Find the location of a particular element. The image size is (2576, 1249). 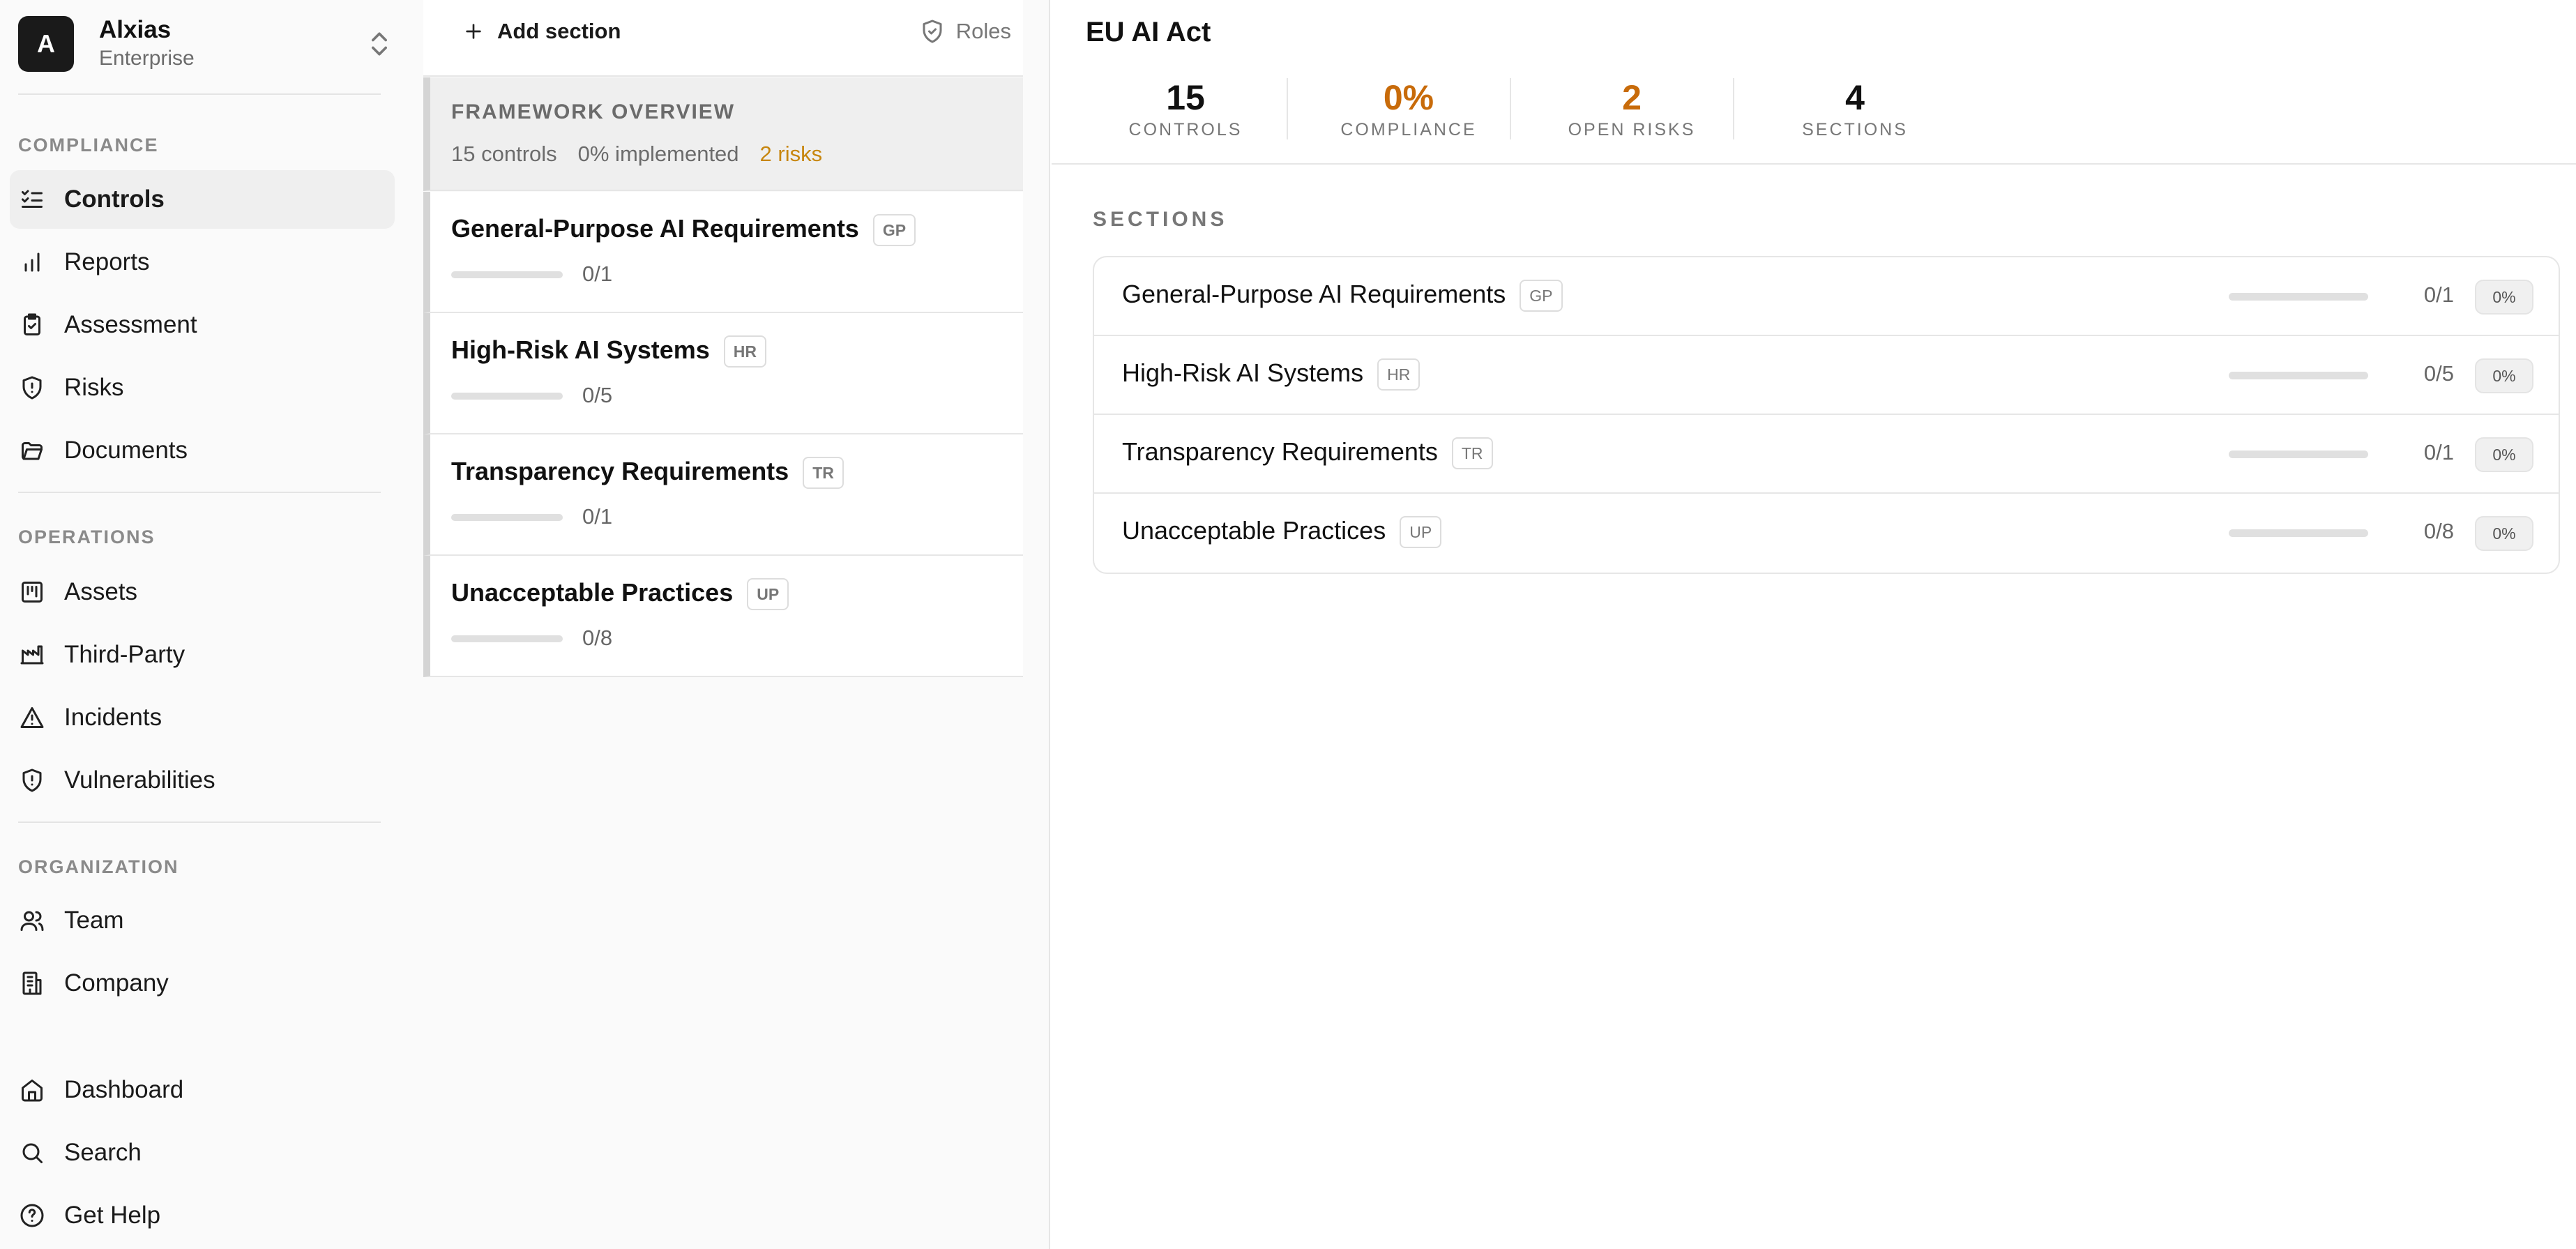

nav-label: Controls is located at coordinates (114, 199).